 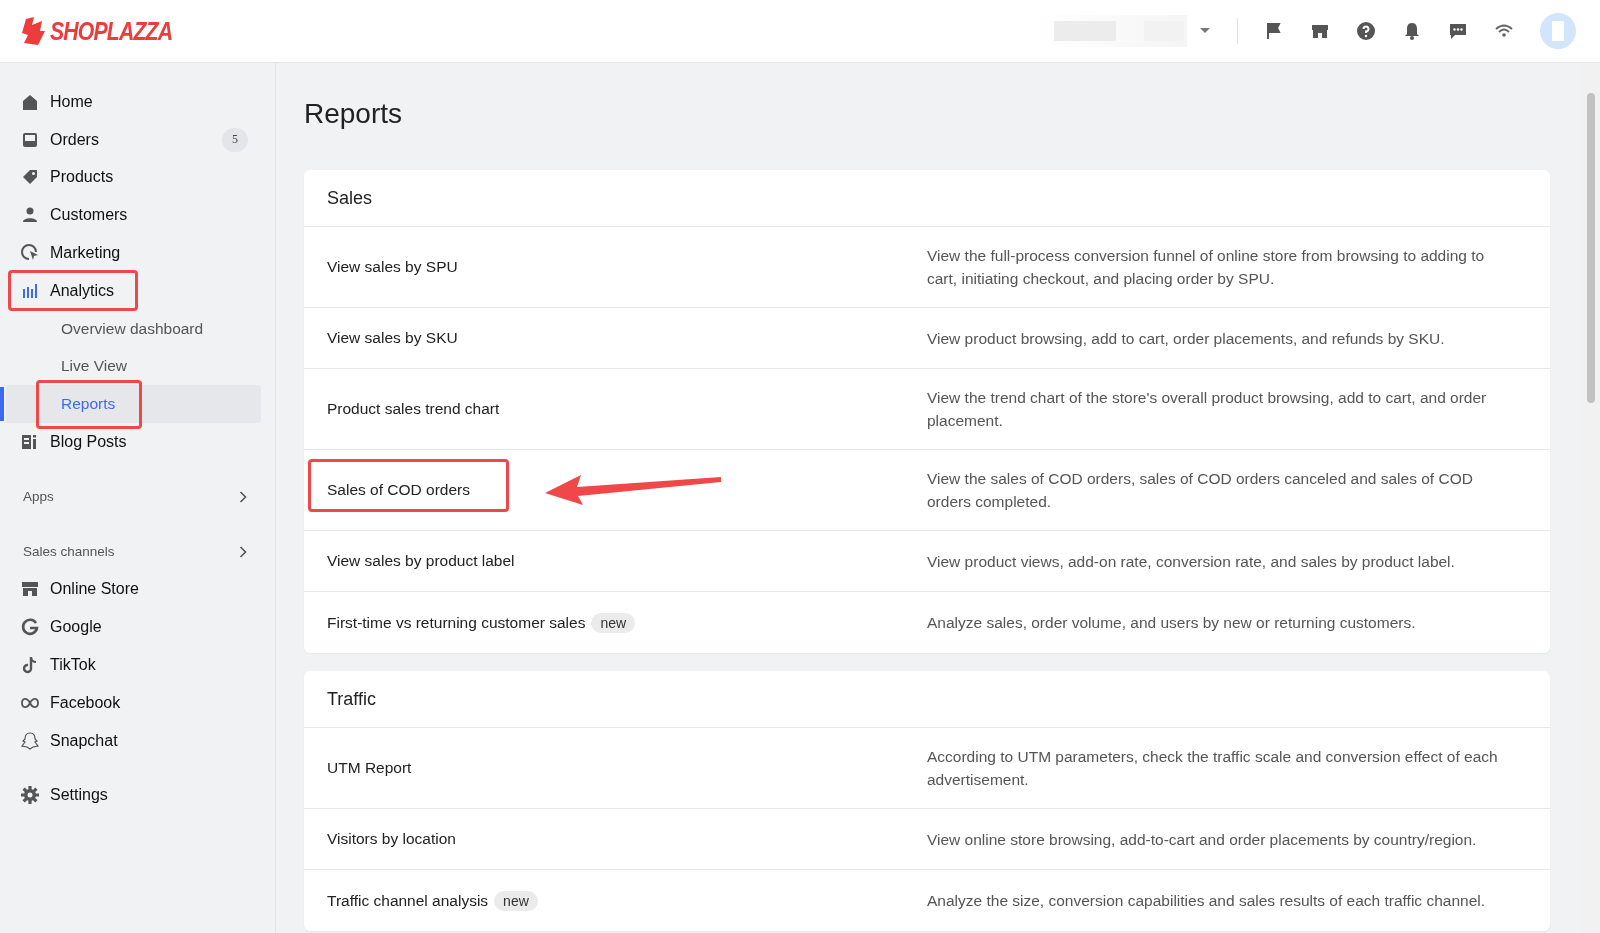 What do you see at coordinates (1206, 267) in the screenshot?
I see `report-description: View the full-process conversion funnel of online store from browsing to adding to cart, initiating checkout, and placing order by SPU.` at bounding box center [1206, 267].